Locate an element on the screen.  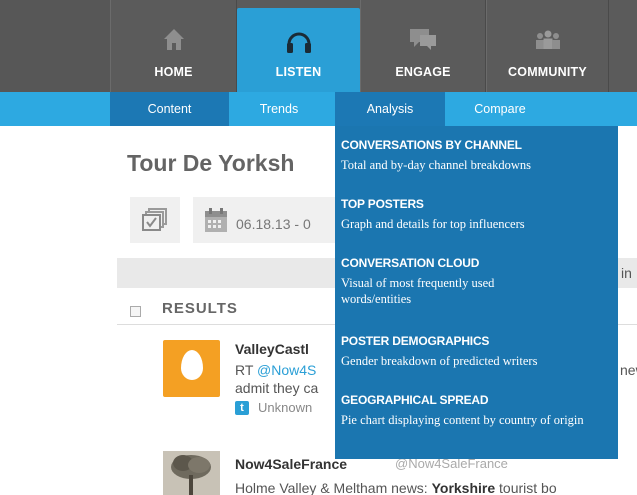
sub-nav: Content Trends Analysis Compare is located at coordinates (318, 109).